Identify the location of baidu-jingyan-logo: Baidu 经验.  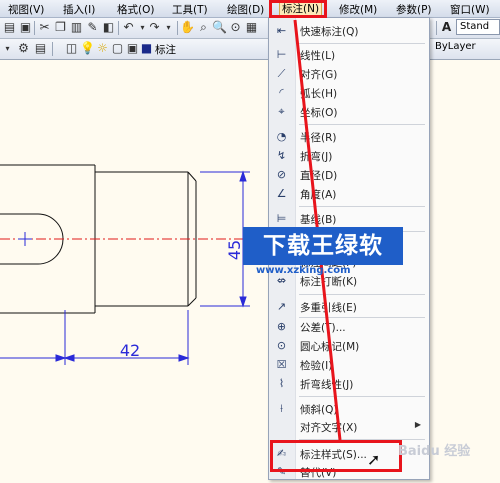
(434, 451).